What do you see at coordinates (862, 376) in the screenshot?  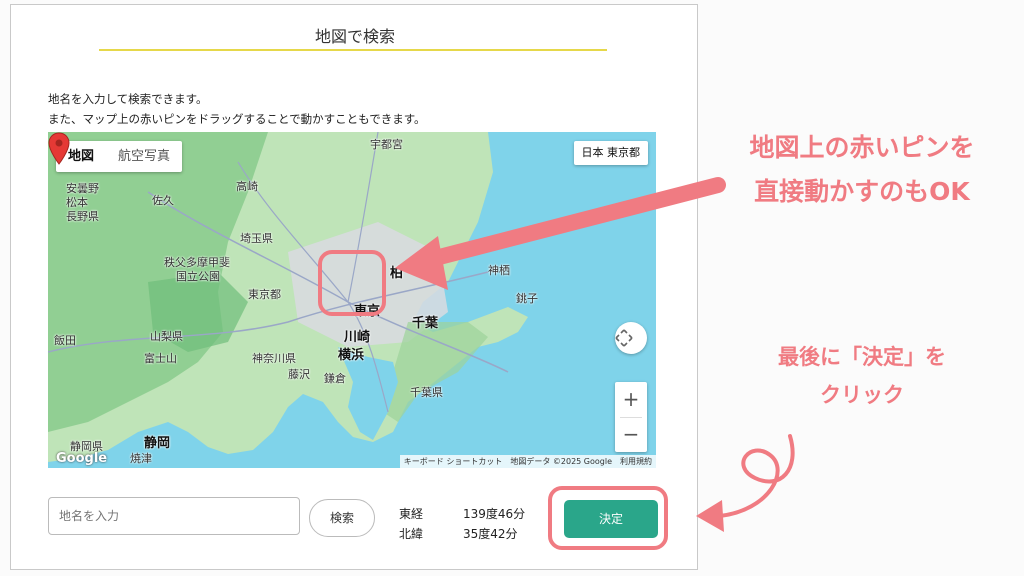 I see `annotation-decide: 最後に「決定」を クリック` at bounding box center [862, 376].